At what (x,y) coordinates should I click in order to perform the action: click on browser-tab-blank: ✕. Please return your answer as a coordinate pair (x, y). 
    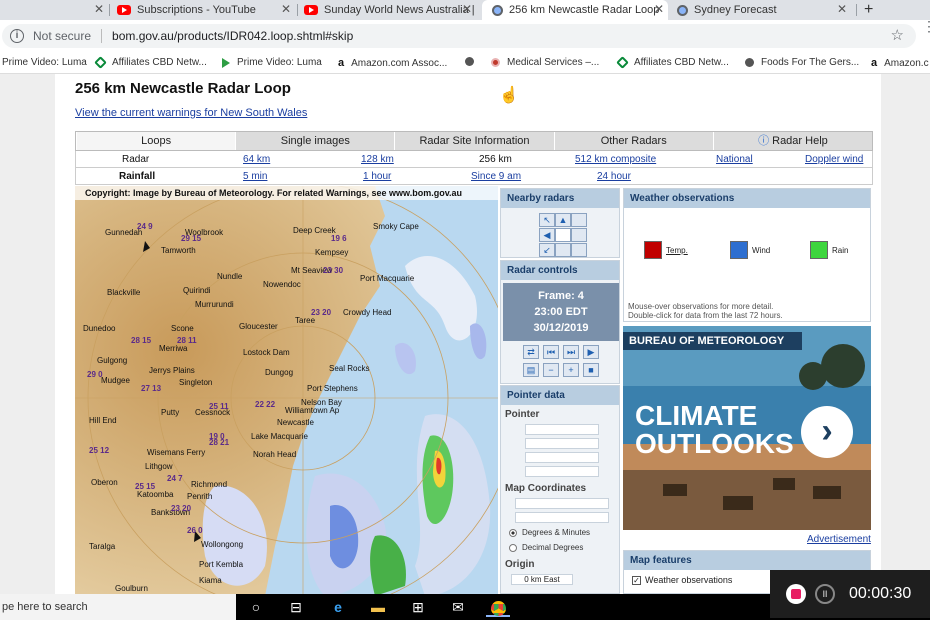
    Looking at the image, I should click on (54, 10).